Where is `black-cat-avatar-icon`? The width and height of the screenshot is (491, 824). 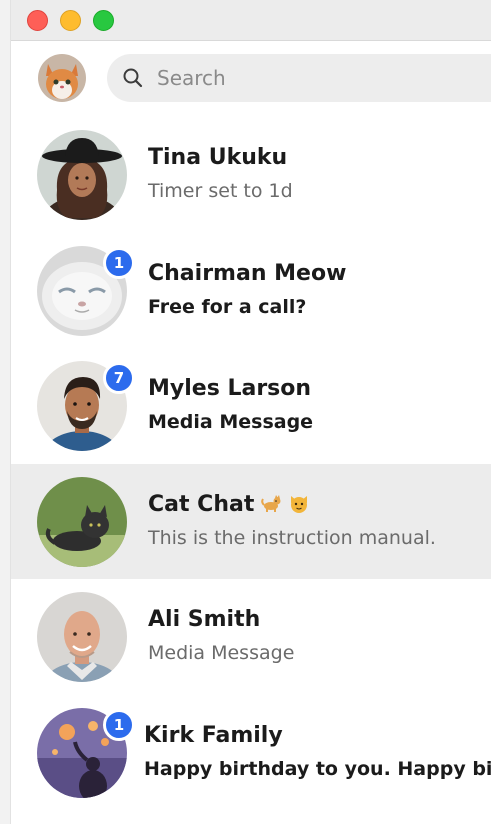 black-cat-avatar-icon is located at coordinates (82, 521).